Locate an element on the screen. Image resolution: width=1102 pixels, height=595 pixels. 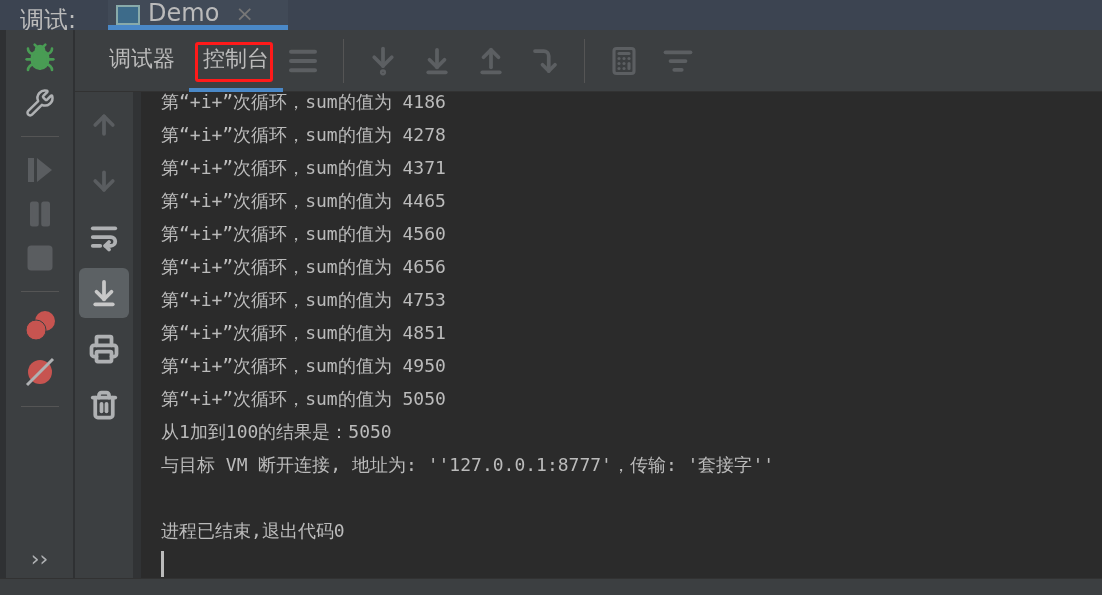
console-line: 第“+i+”次循环，sum的值为 4950 is located at coordinates (303, 366).